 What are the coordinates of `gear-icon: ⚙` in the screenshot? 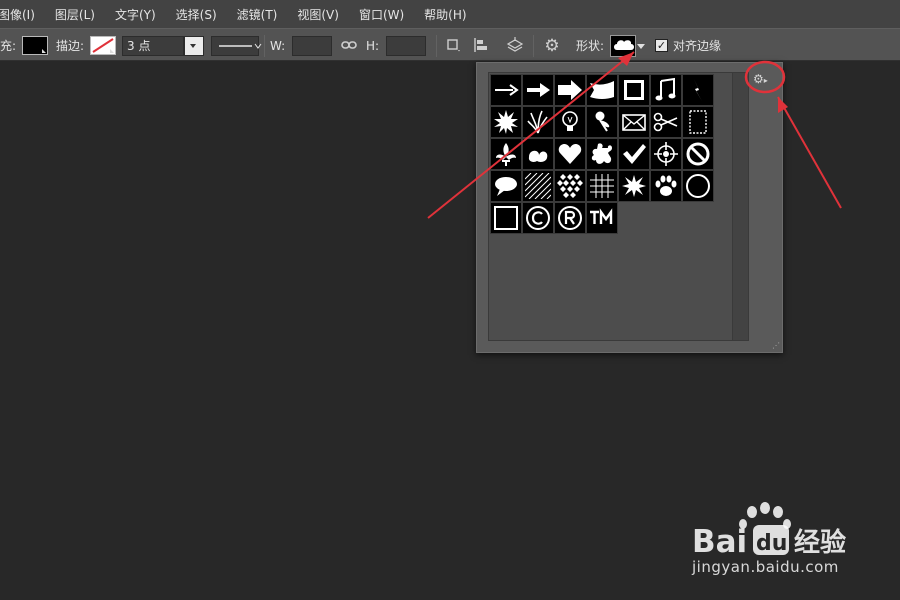 It's located at (552, 46).